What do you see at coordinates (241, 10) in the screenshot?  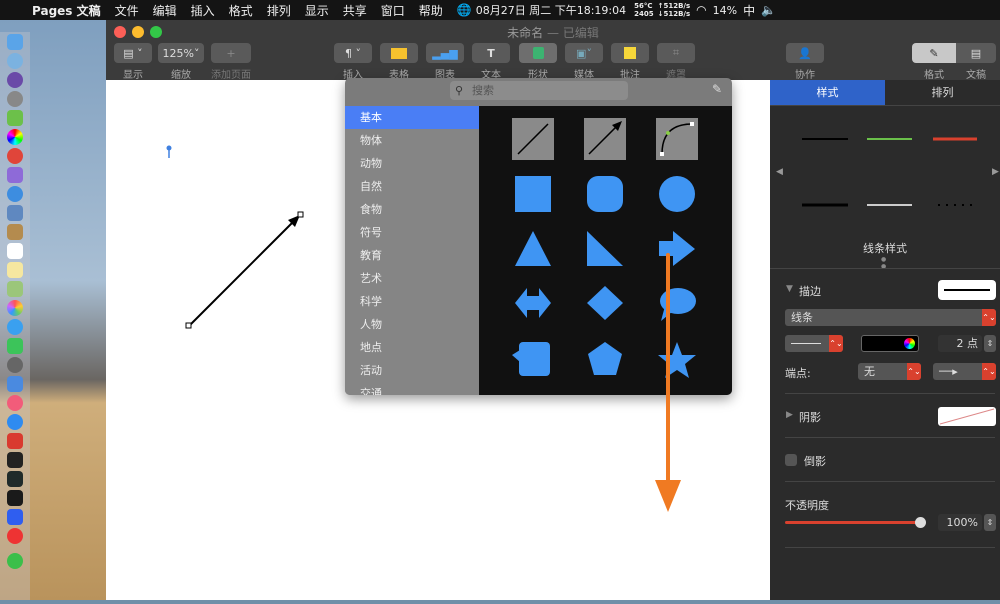 I see `menu-format: 格式` at bounding box center [241, 10].